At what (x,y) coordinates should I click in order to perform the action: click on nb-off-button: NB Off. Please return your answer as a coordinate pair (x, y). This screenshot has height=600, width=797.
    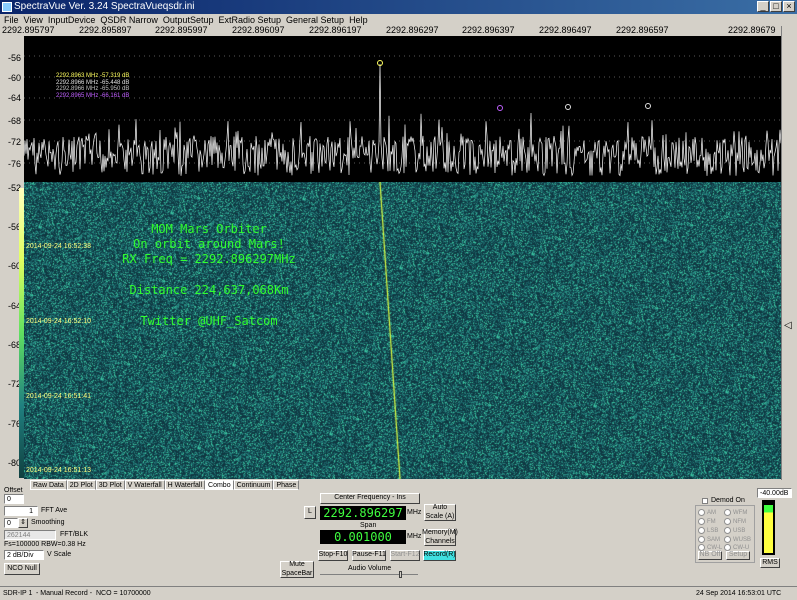
    Looking at the image, I should click on (710, 555).